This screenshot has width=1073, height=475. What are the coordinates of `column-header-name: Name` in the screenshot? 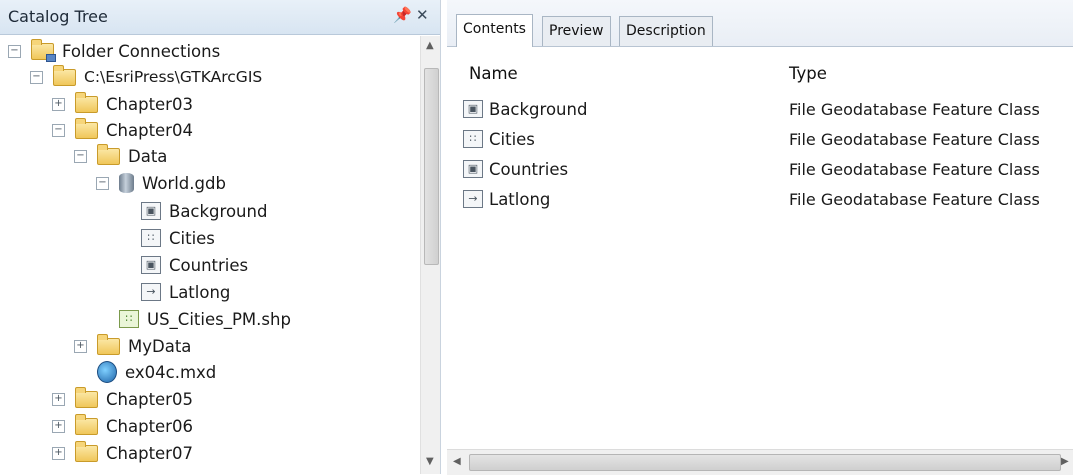 It's located at (493, 73).